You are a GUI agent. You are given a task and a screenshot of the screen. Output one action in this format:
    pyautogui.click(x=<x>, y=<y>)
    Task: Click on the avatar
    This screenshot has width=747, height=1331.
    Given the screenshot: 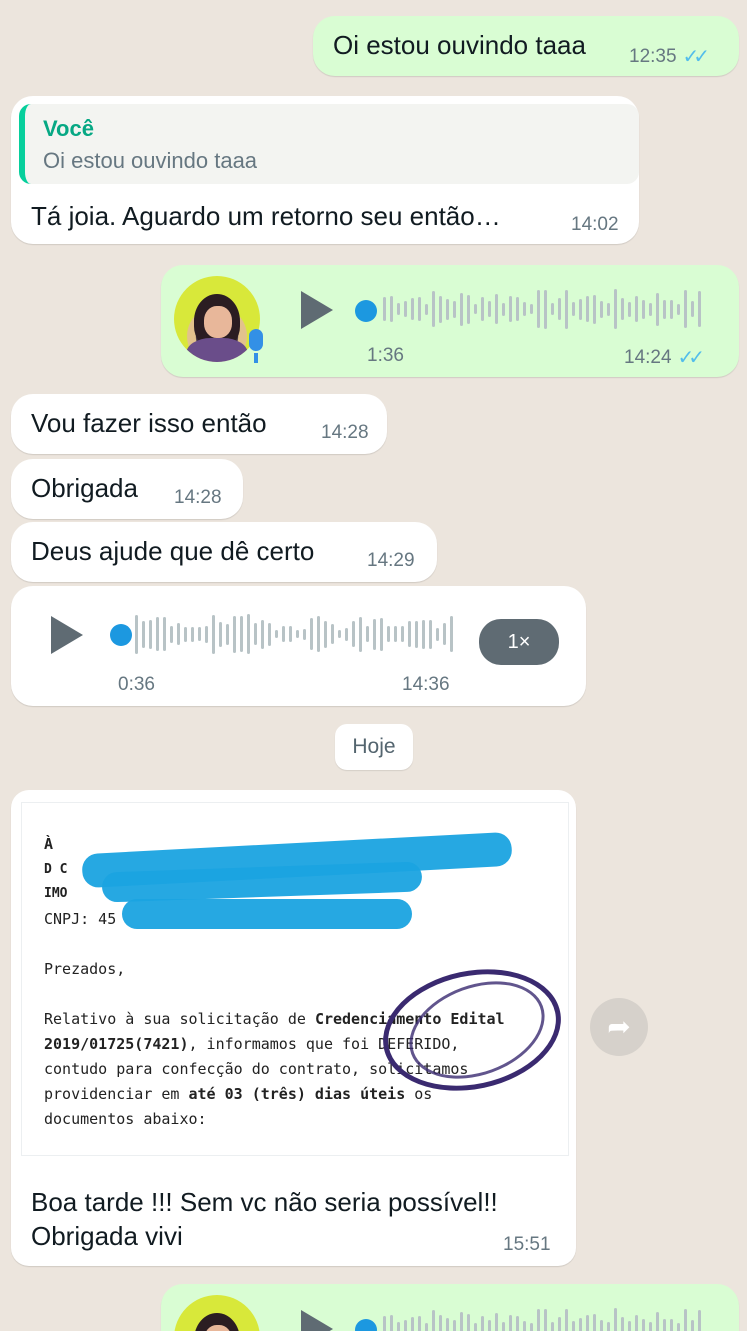 What is the action you would take?
    pyautogui.click(x=217, y=1313)
    